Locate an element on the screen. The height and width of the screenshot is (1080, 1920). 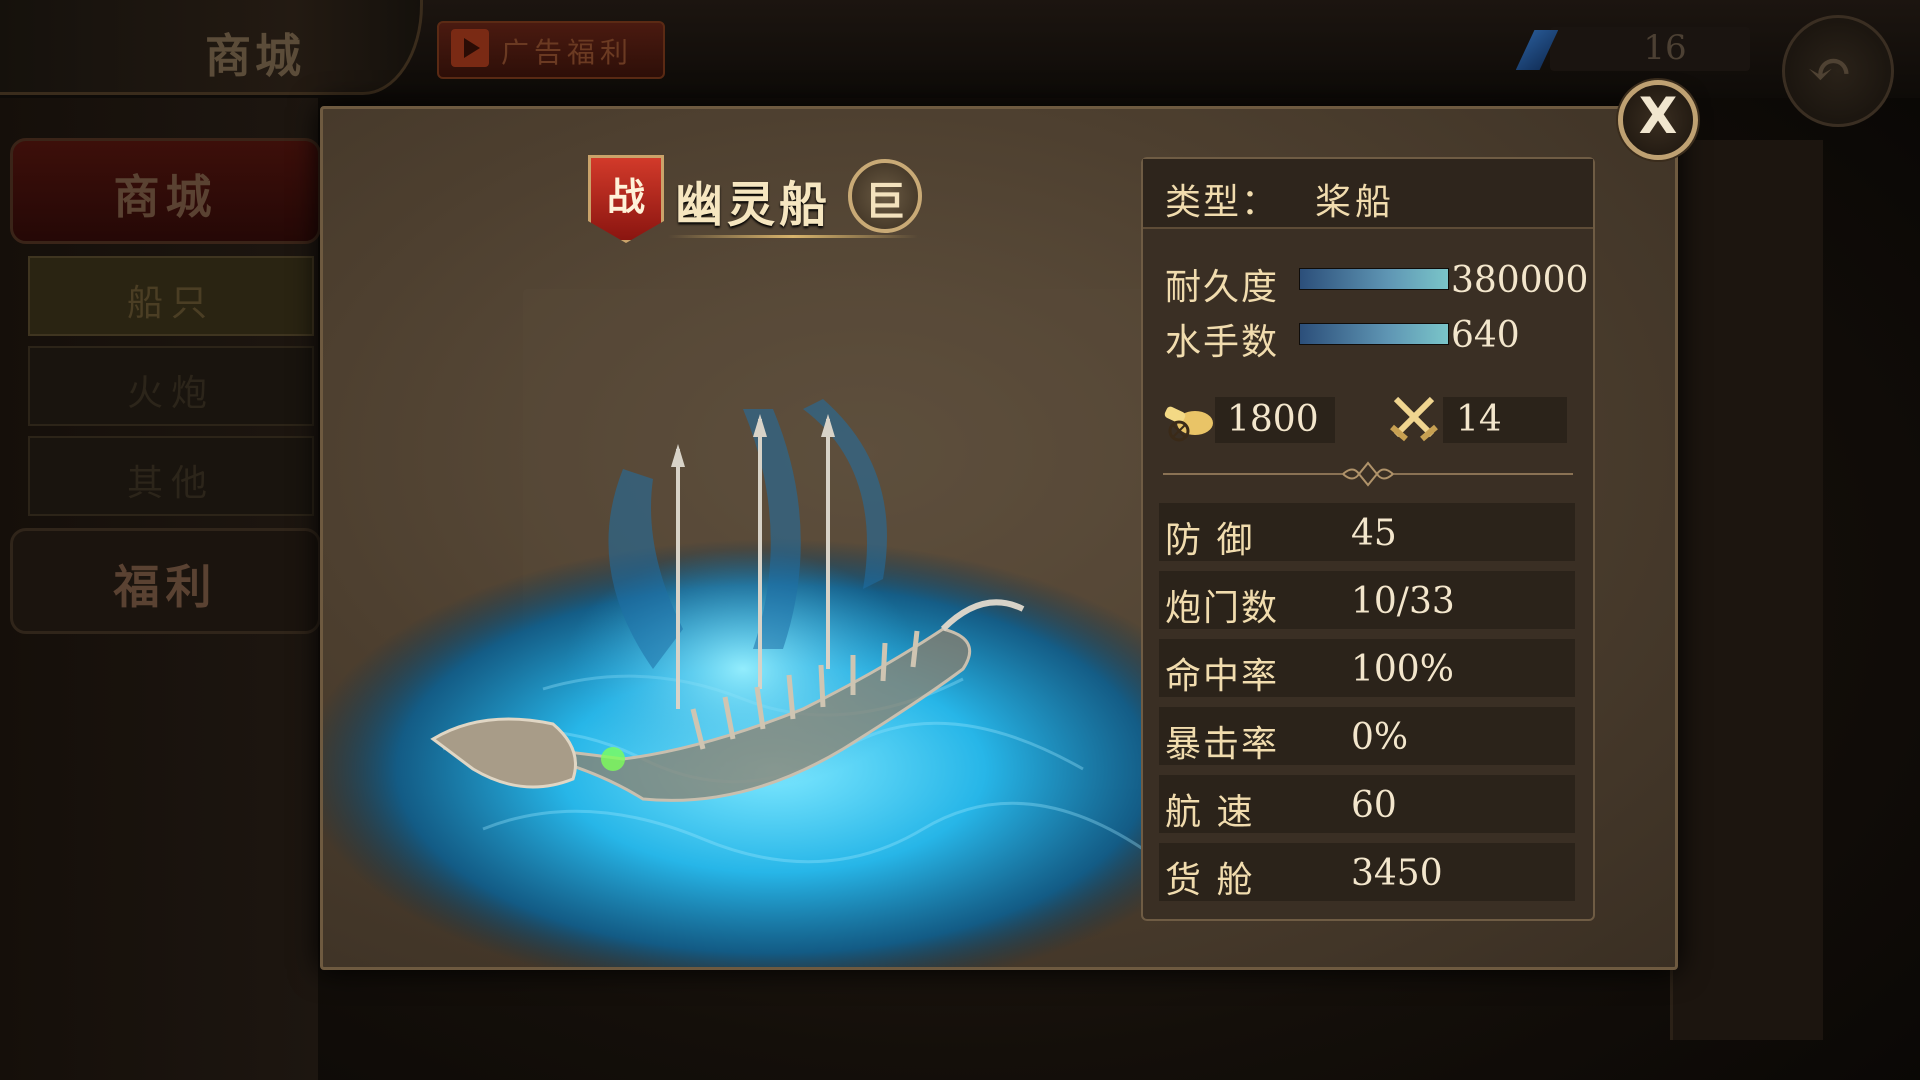
nav-shop-tab: 商城 is located at coordinates (165, 191).